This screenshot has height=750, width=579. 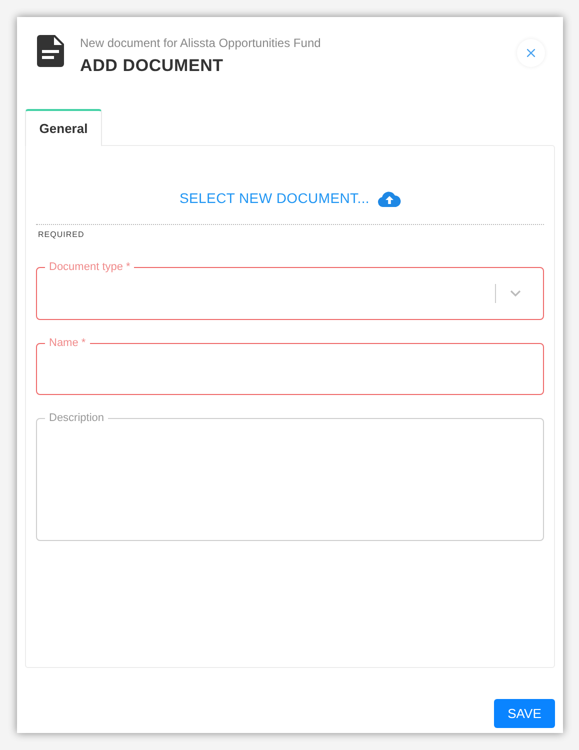 I want to click on tab: General, so click(x=63, y=127).